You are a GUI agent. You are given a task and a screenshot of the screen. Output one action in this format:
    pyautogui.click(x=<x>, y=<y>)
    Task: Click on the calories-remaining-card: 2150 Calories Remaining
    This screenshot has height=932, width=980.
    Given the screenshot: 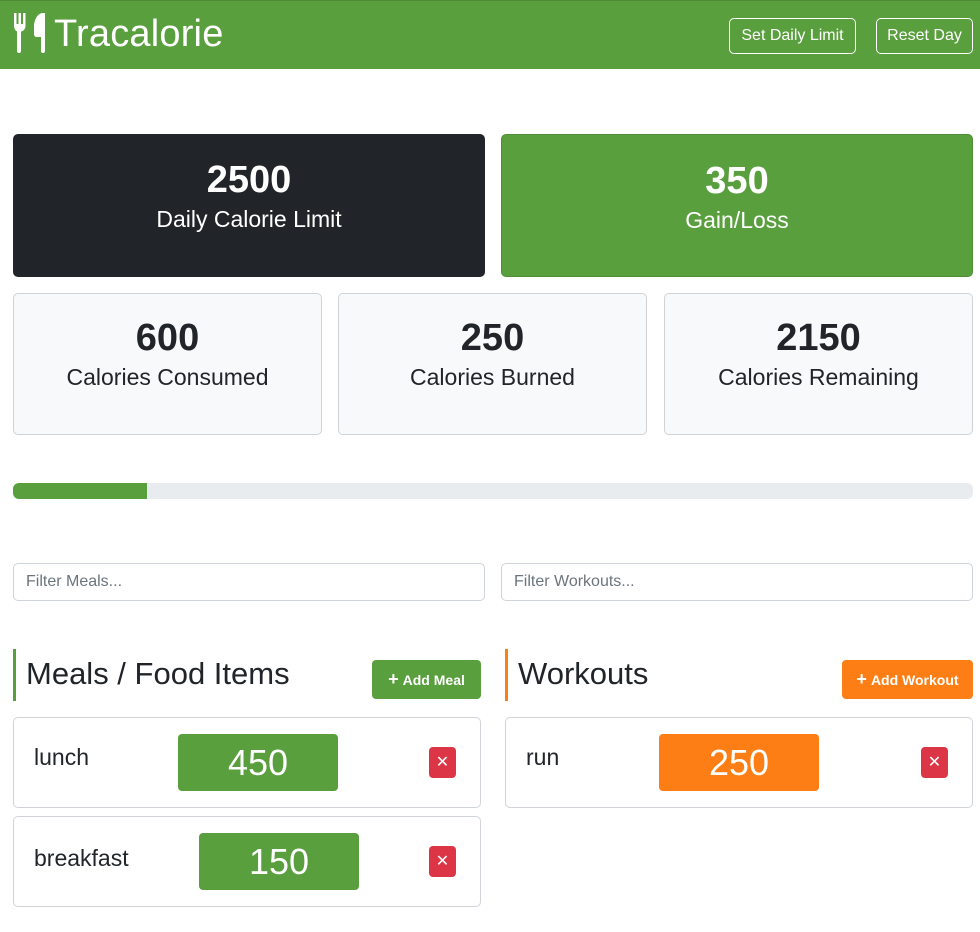 What is the action you would take?
    pyautogui.click(x=818, y=364)
    